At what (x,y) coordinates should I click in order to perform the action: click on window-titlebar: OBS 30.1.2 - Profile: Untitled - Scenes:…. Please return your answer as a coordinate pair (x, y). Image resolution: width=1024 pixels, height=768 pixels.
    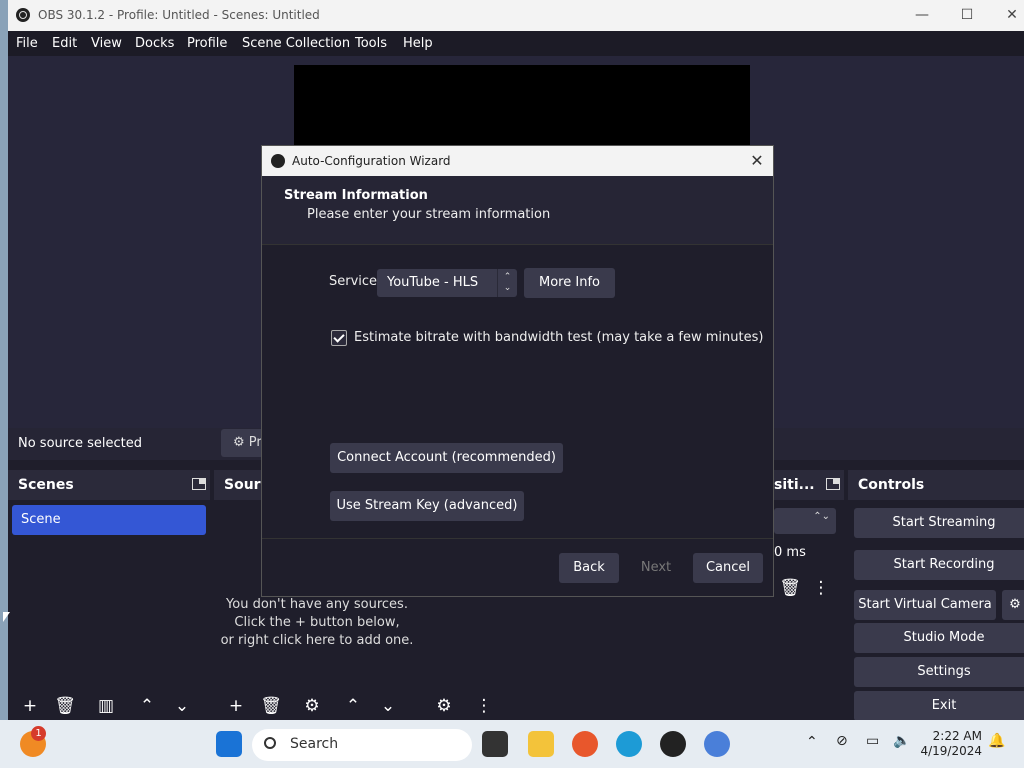
    Looking at the image, I should click on (516, 15).